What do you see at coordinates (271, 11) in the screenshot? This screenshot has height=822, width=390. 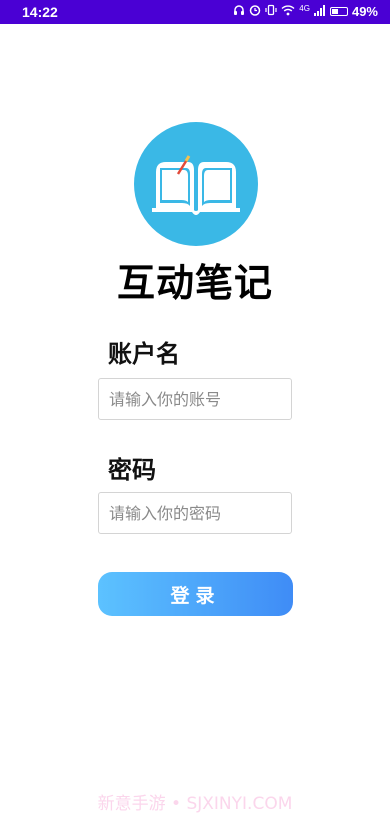 I see `vibrate-icon` at bounding box center [271, 11].